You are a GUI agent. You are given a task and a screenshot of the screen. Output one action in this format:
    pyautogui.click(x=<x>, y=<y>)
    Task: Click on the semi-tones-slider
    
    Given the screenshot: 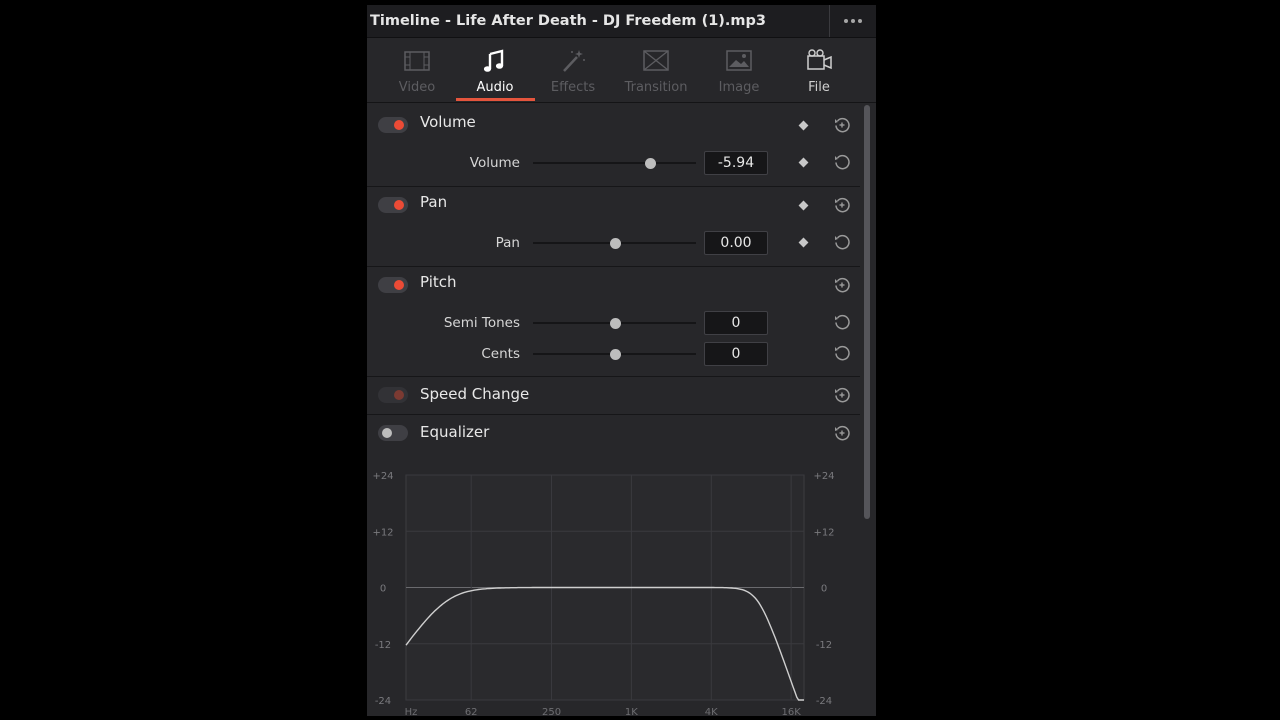 What is the action you would take?
    pyautogui.click(x=614, y=323)
    